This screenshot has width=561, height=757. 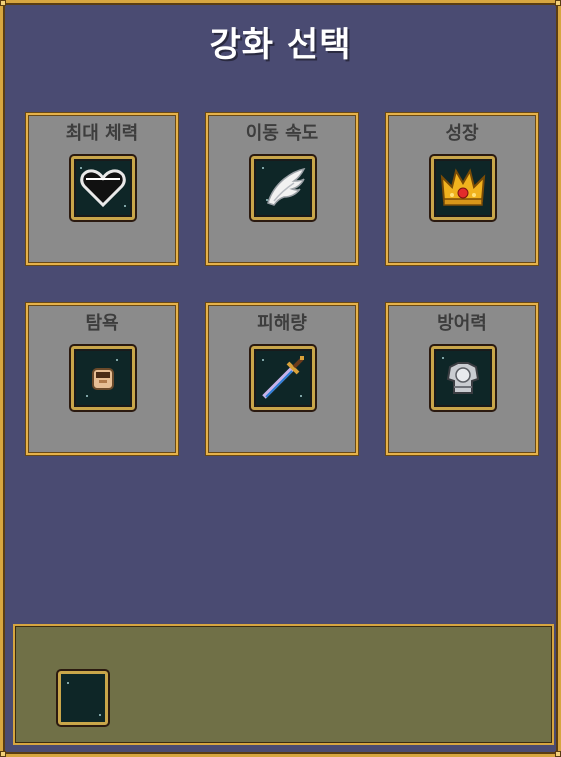 I want to click on upgrade-card-label: 피해량, so click(x=282, y=323).